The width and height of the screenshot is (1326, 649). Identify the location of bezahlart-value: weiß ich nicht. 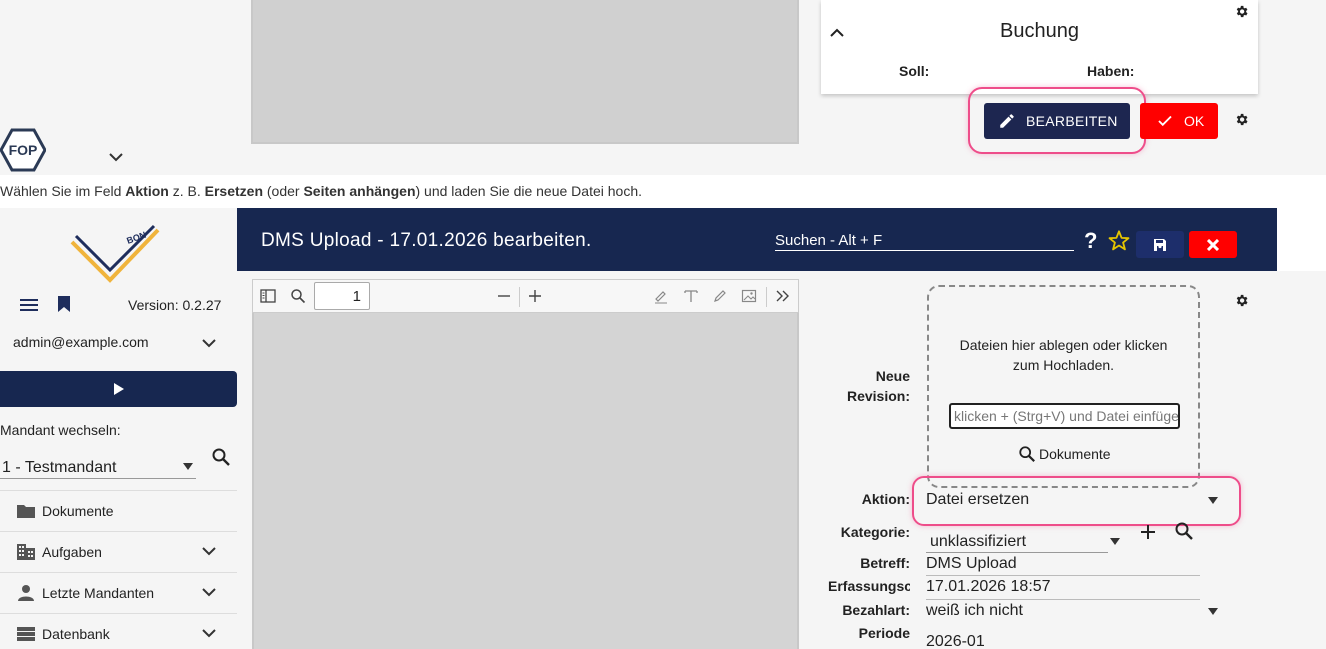
(974, 610).